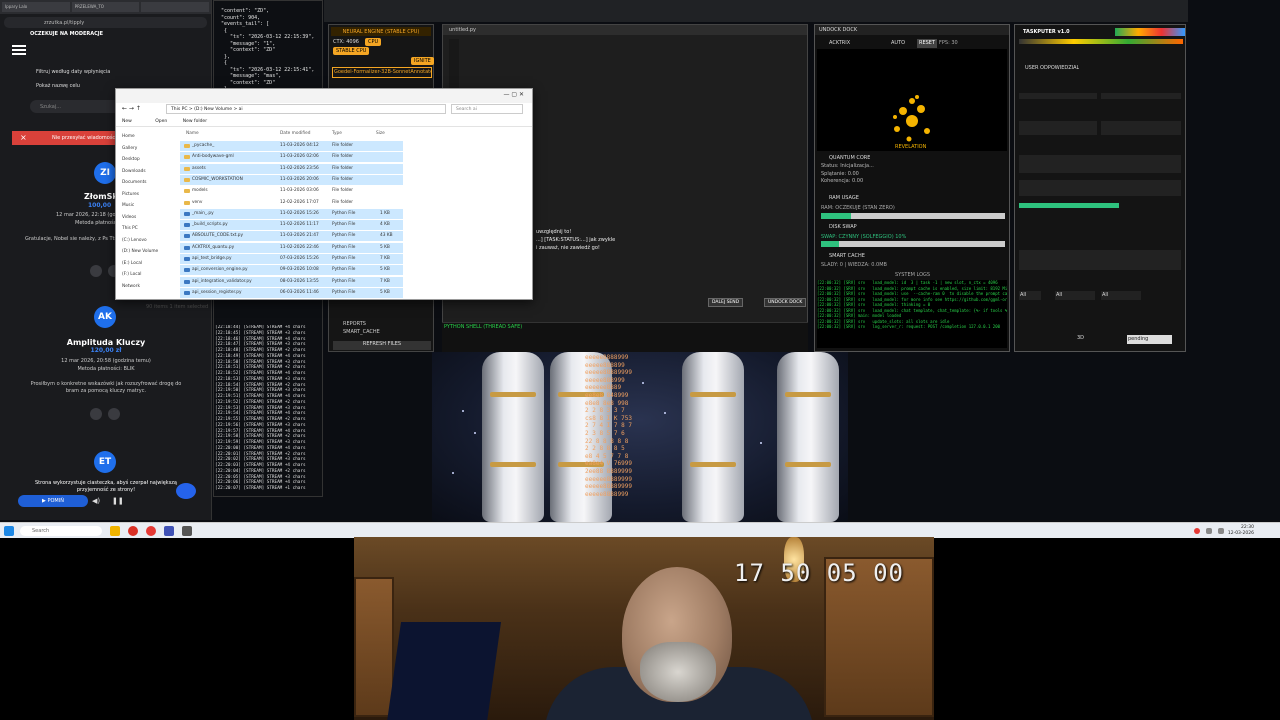 The height and width of the screenshot is (720, 1280). What do you see at coordinates (23, 137) in the screenshot?
I see `close-icon: ×` at bounding box center [23, 137].